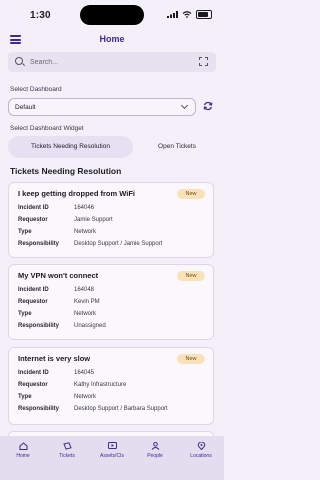  Describe the element at coordinates (112, 445) in the screenshot. I see `asset-icon` at that location.